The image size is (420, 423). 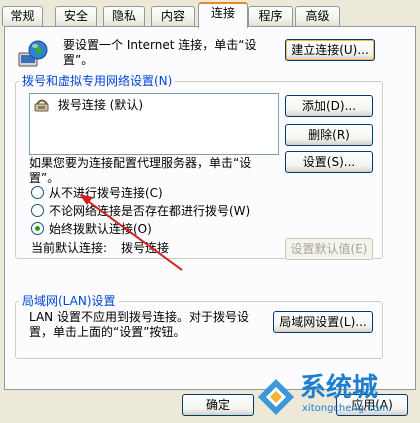 I want to click on tab-content: 内容, so click(x=173, y=16).